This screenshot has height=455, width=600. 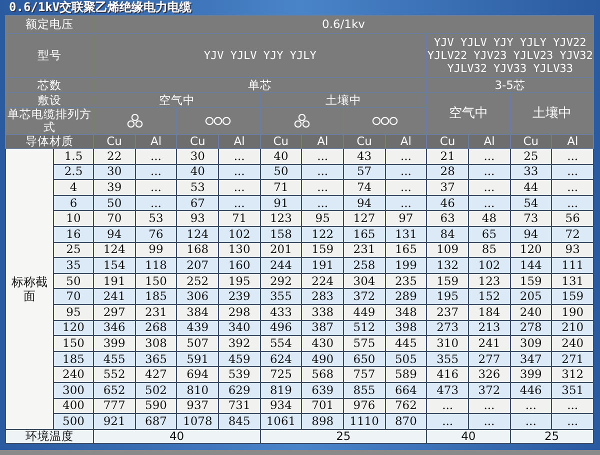 What do you see at coordinates (447, 234) in the screenshot?
I see `table-cell: 84` at bounding box center [447, 234].